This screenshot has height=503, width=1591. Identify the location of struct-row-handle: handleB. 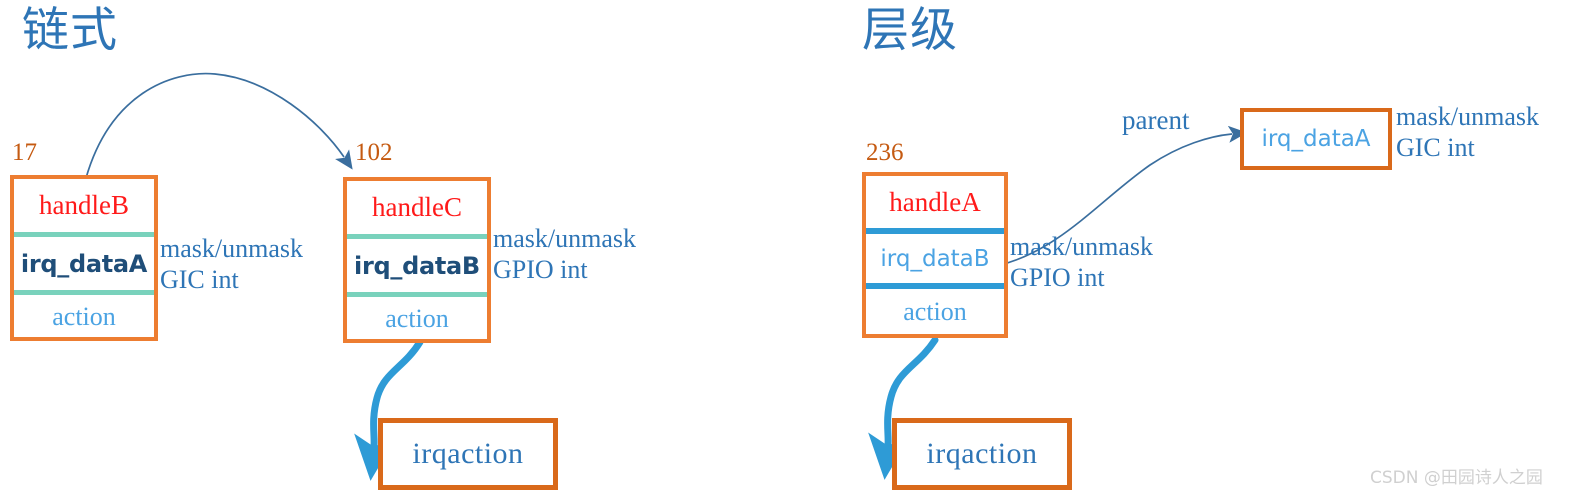
(84, 205).